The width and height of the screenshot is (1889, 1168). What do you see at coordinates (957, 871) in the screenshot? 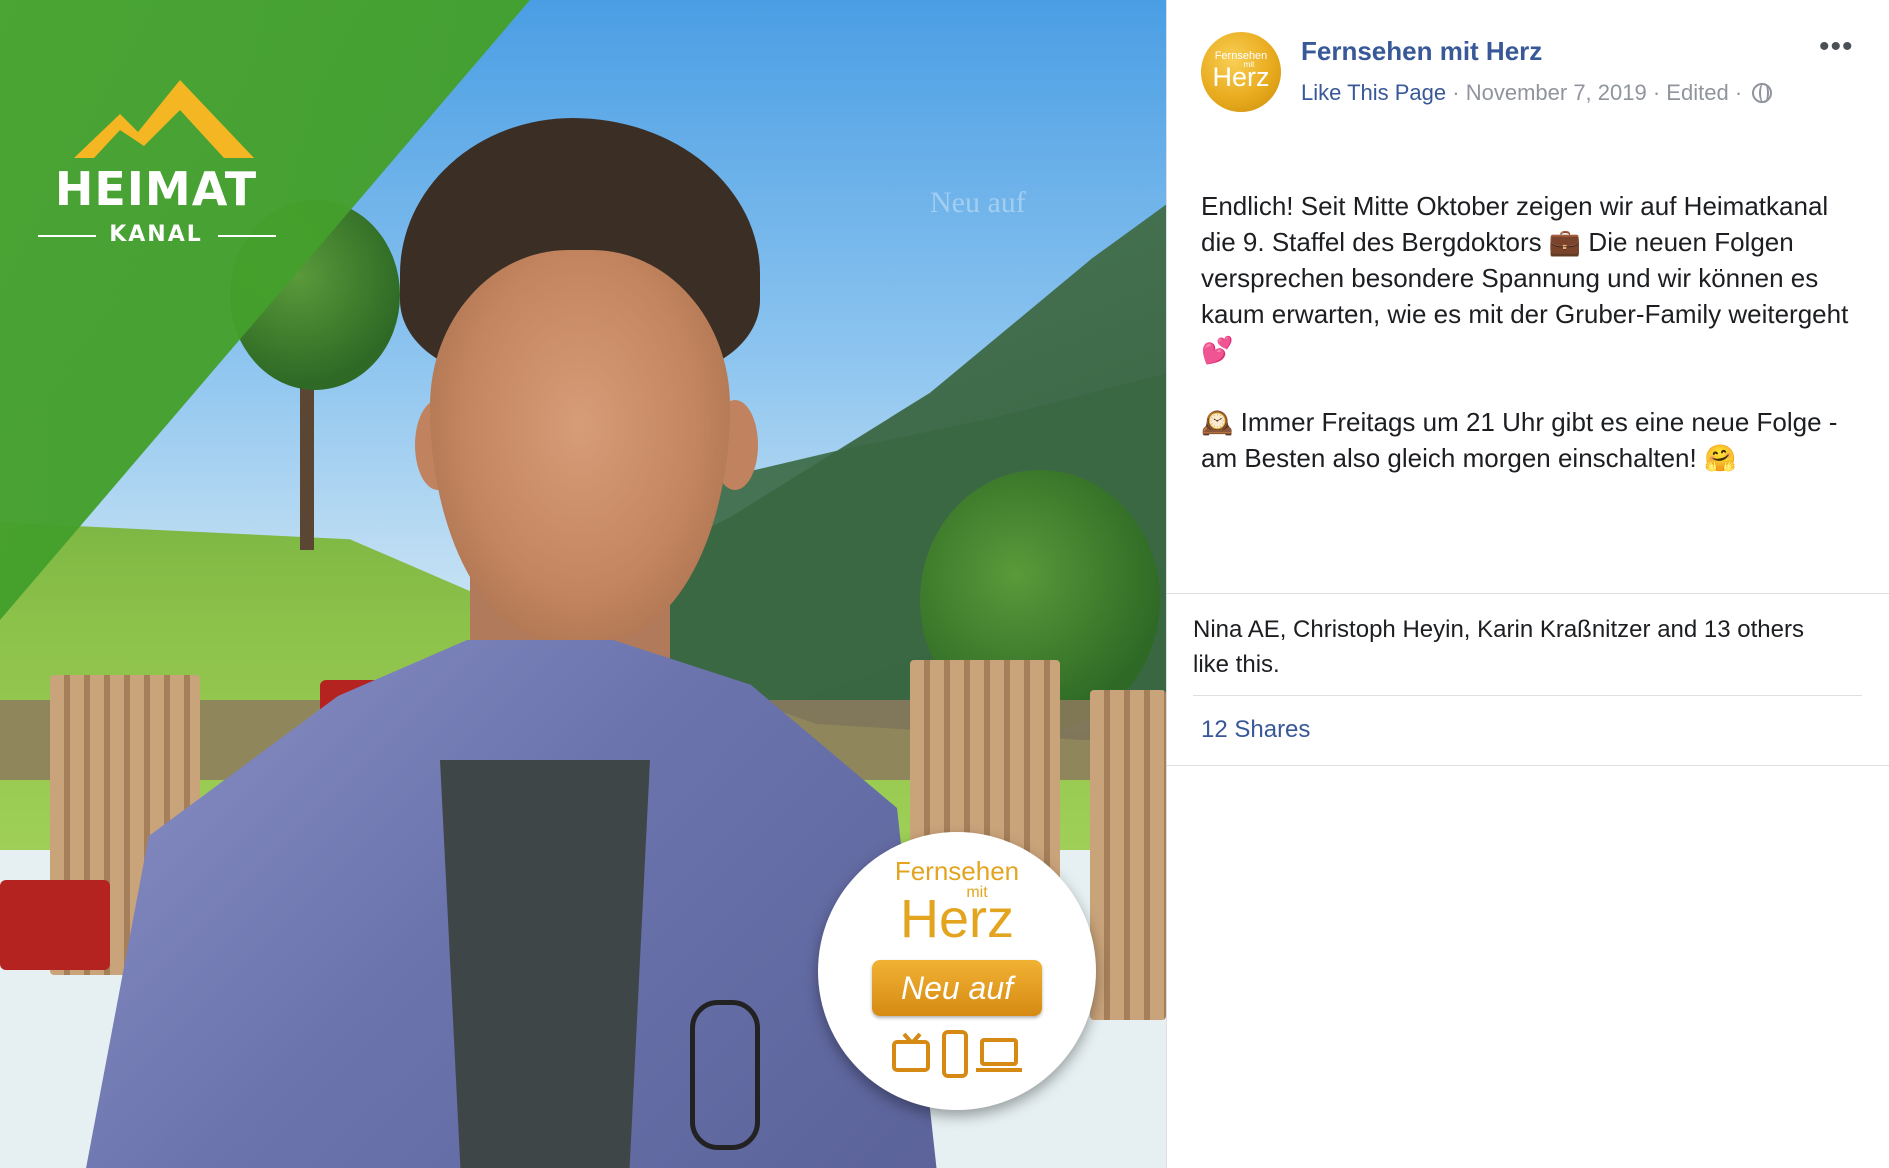
I see `badge-line1: Fernsehen` at bounding box center [957, 871].